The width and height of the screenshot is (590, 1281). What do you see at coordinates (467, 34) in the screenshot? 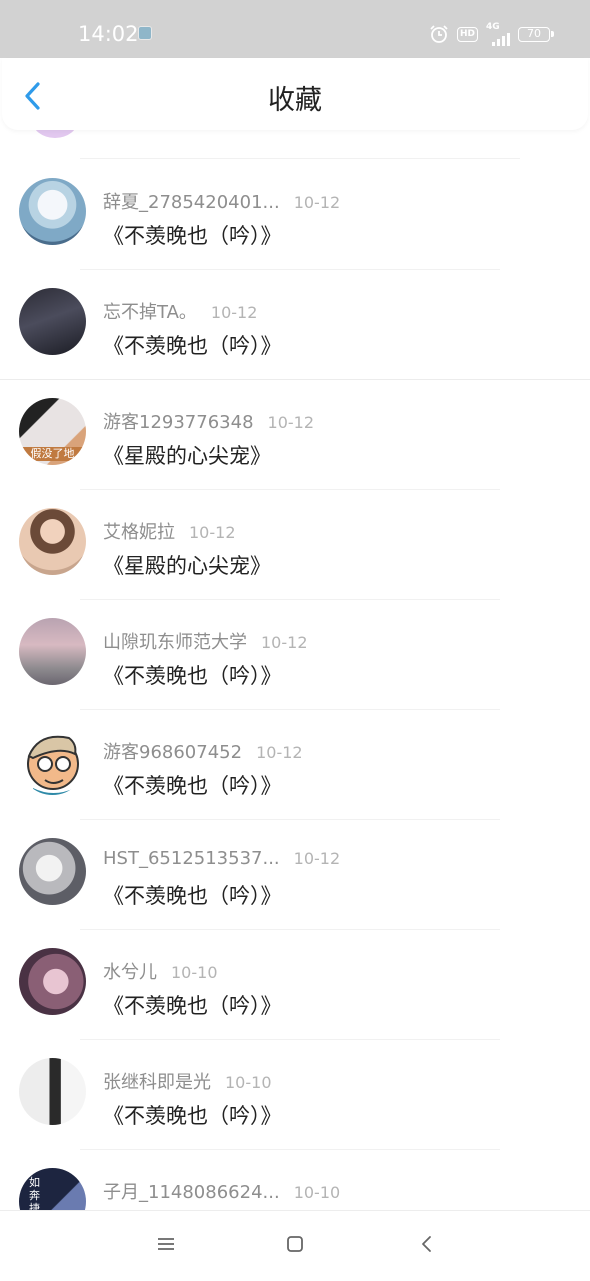
I see `hd-badge: HD` at bounding box center [467, 34].